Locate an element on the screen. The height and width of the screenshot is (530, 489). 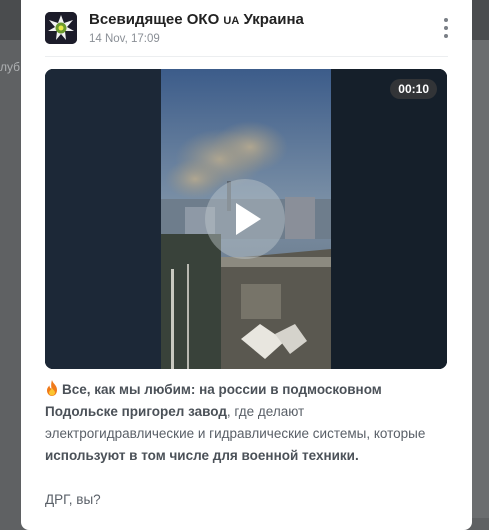
post-date: 14 Nov, 17:09 is located at coordinates (124, 39).